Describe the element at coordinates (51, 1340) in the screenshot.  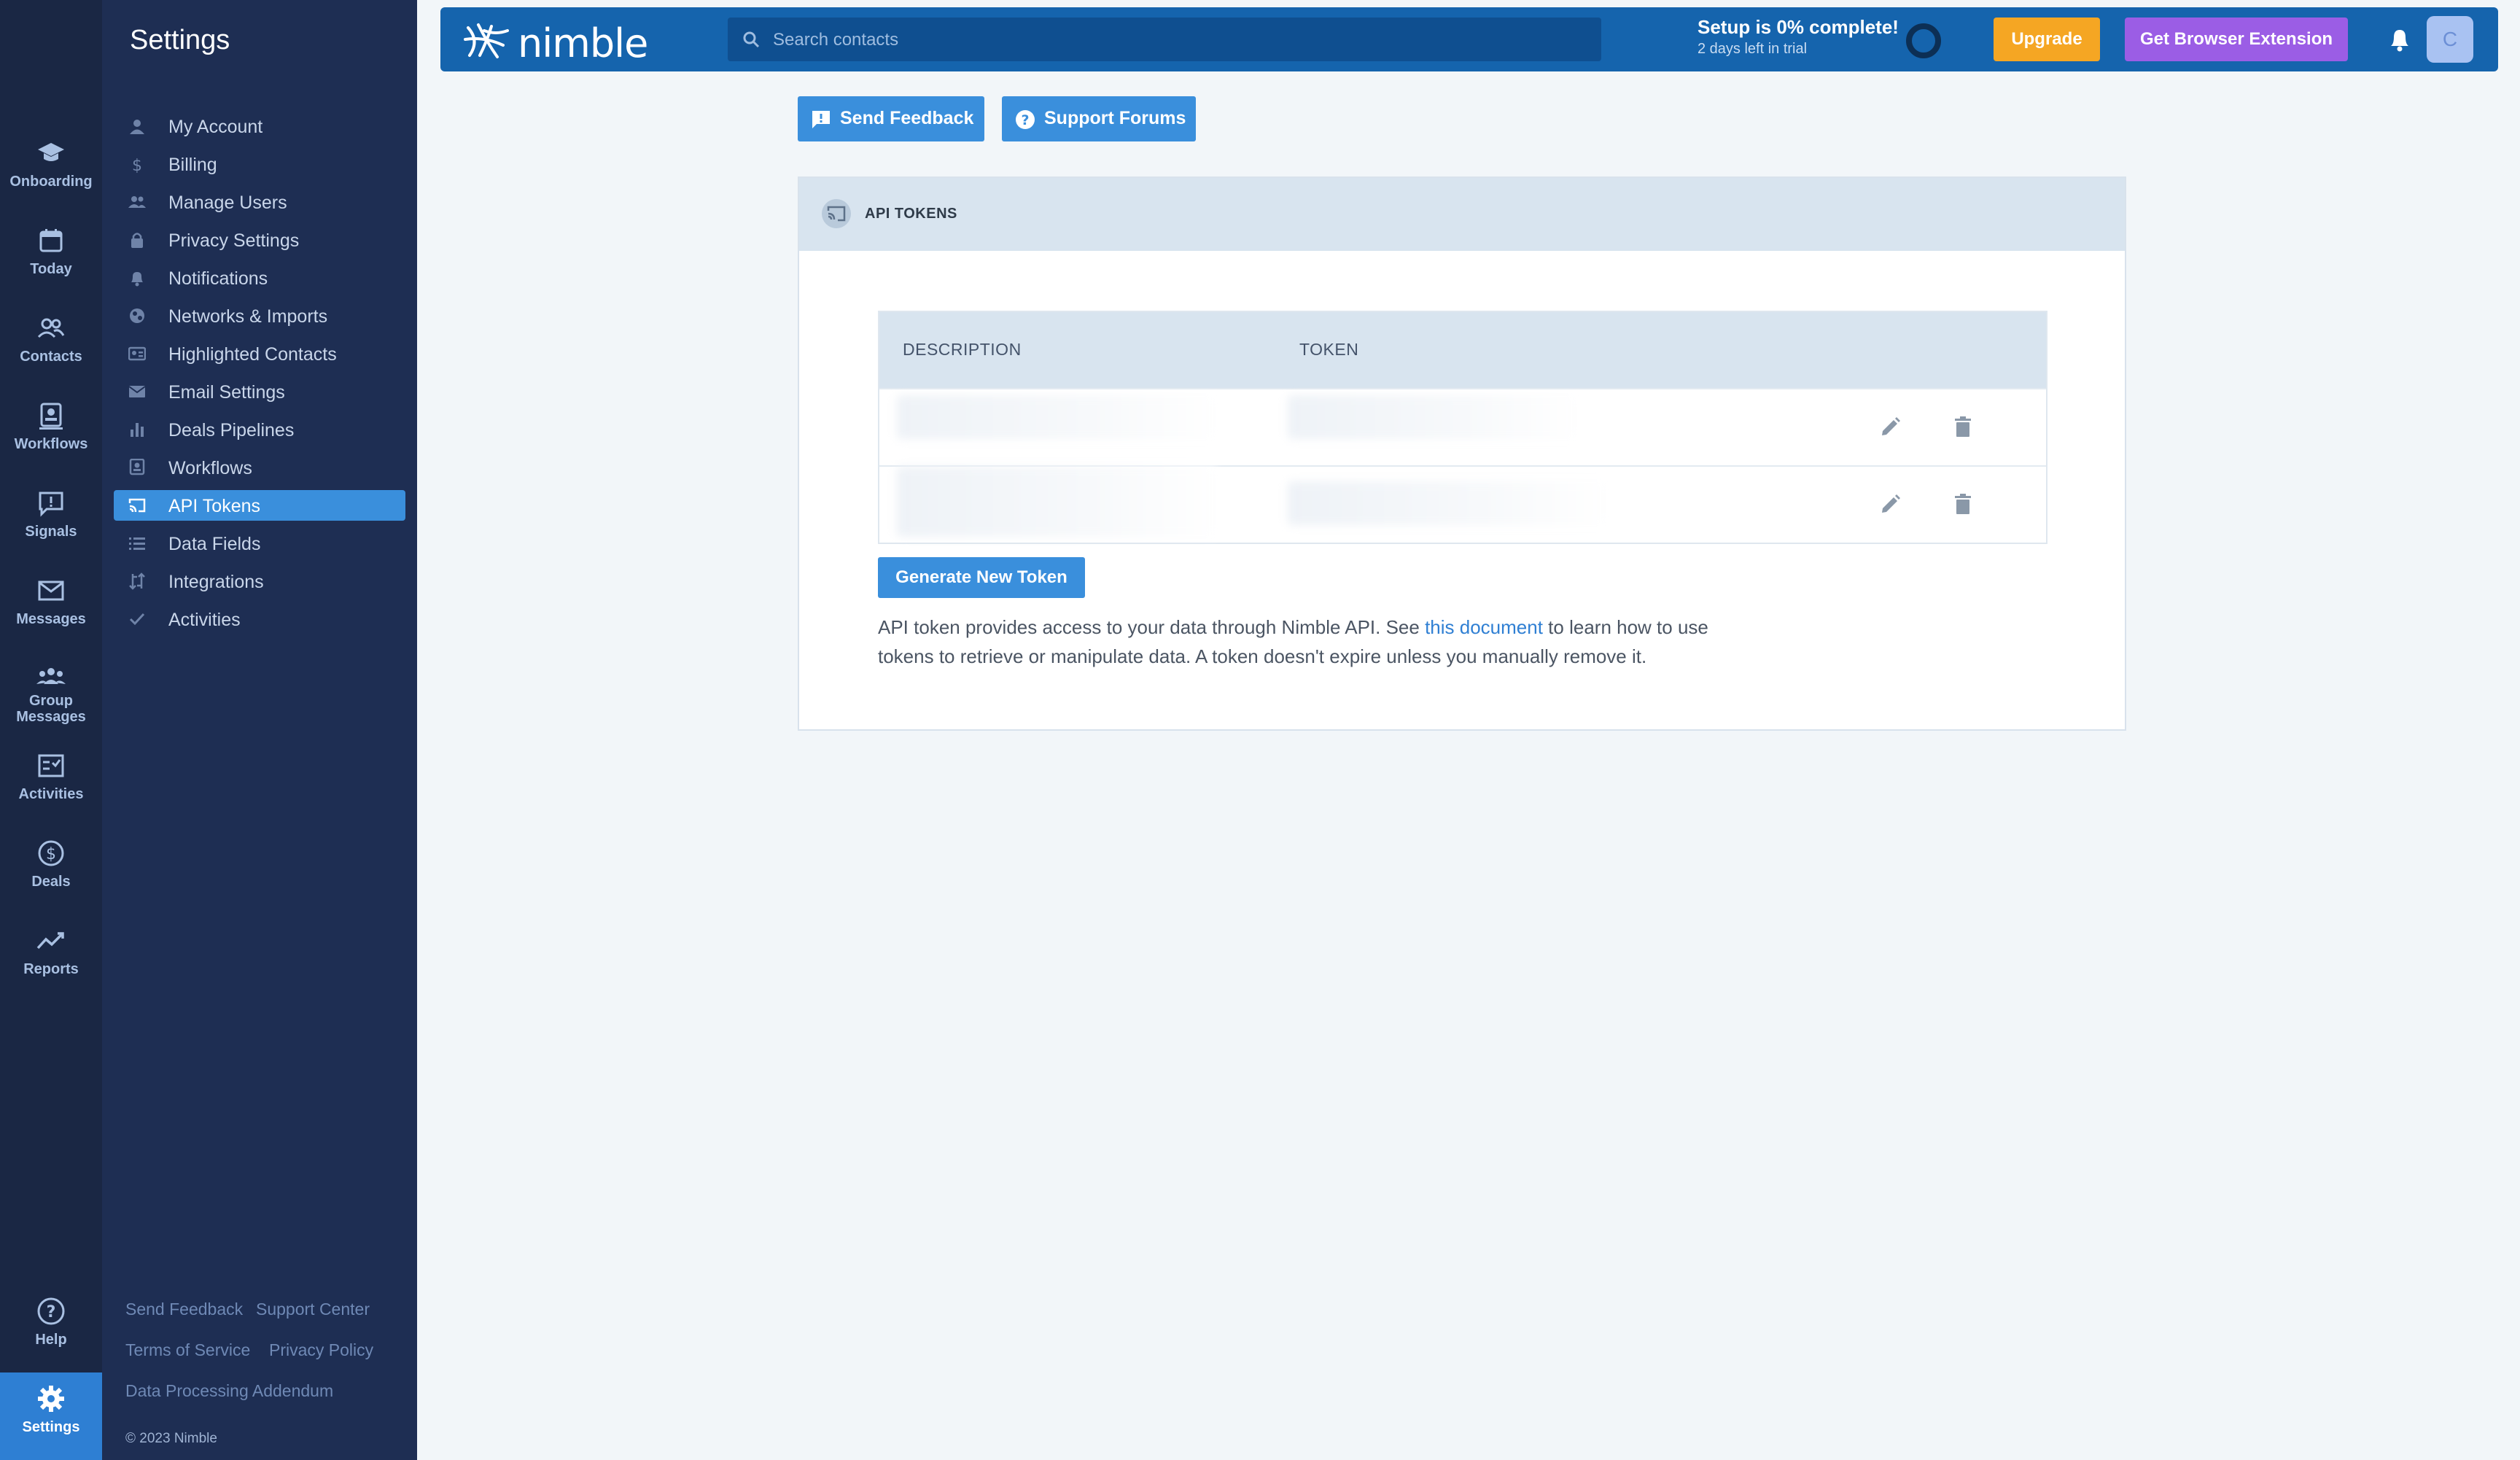
I see `rail-label: Help` at that location.